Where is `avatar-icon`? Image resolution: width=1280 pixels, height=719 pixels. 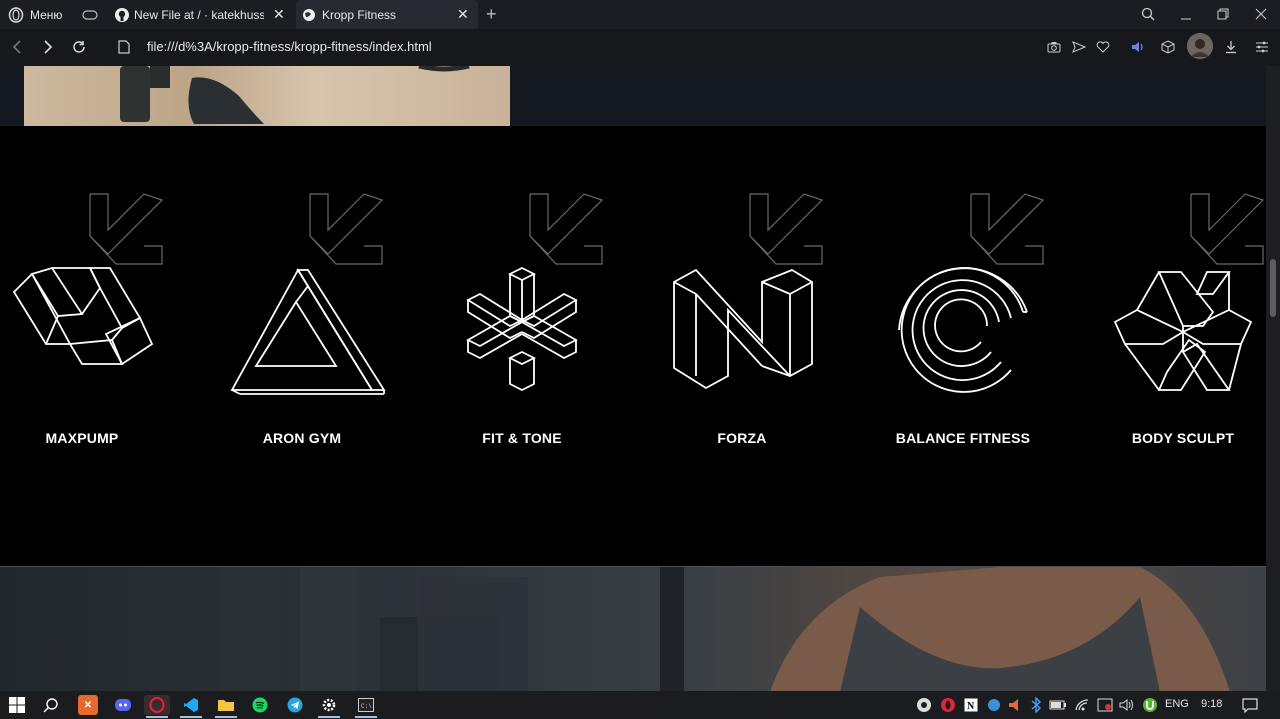
avatar-icon is located at coordinates (1200, 46).